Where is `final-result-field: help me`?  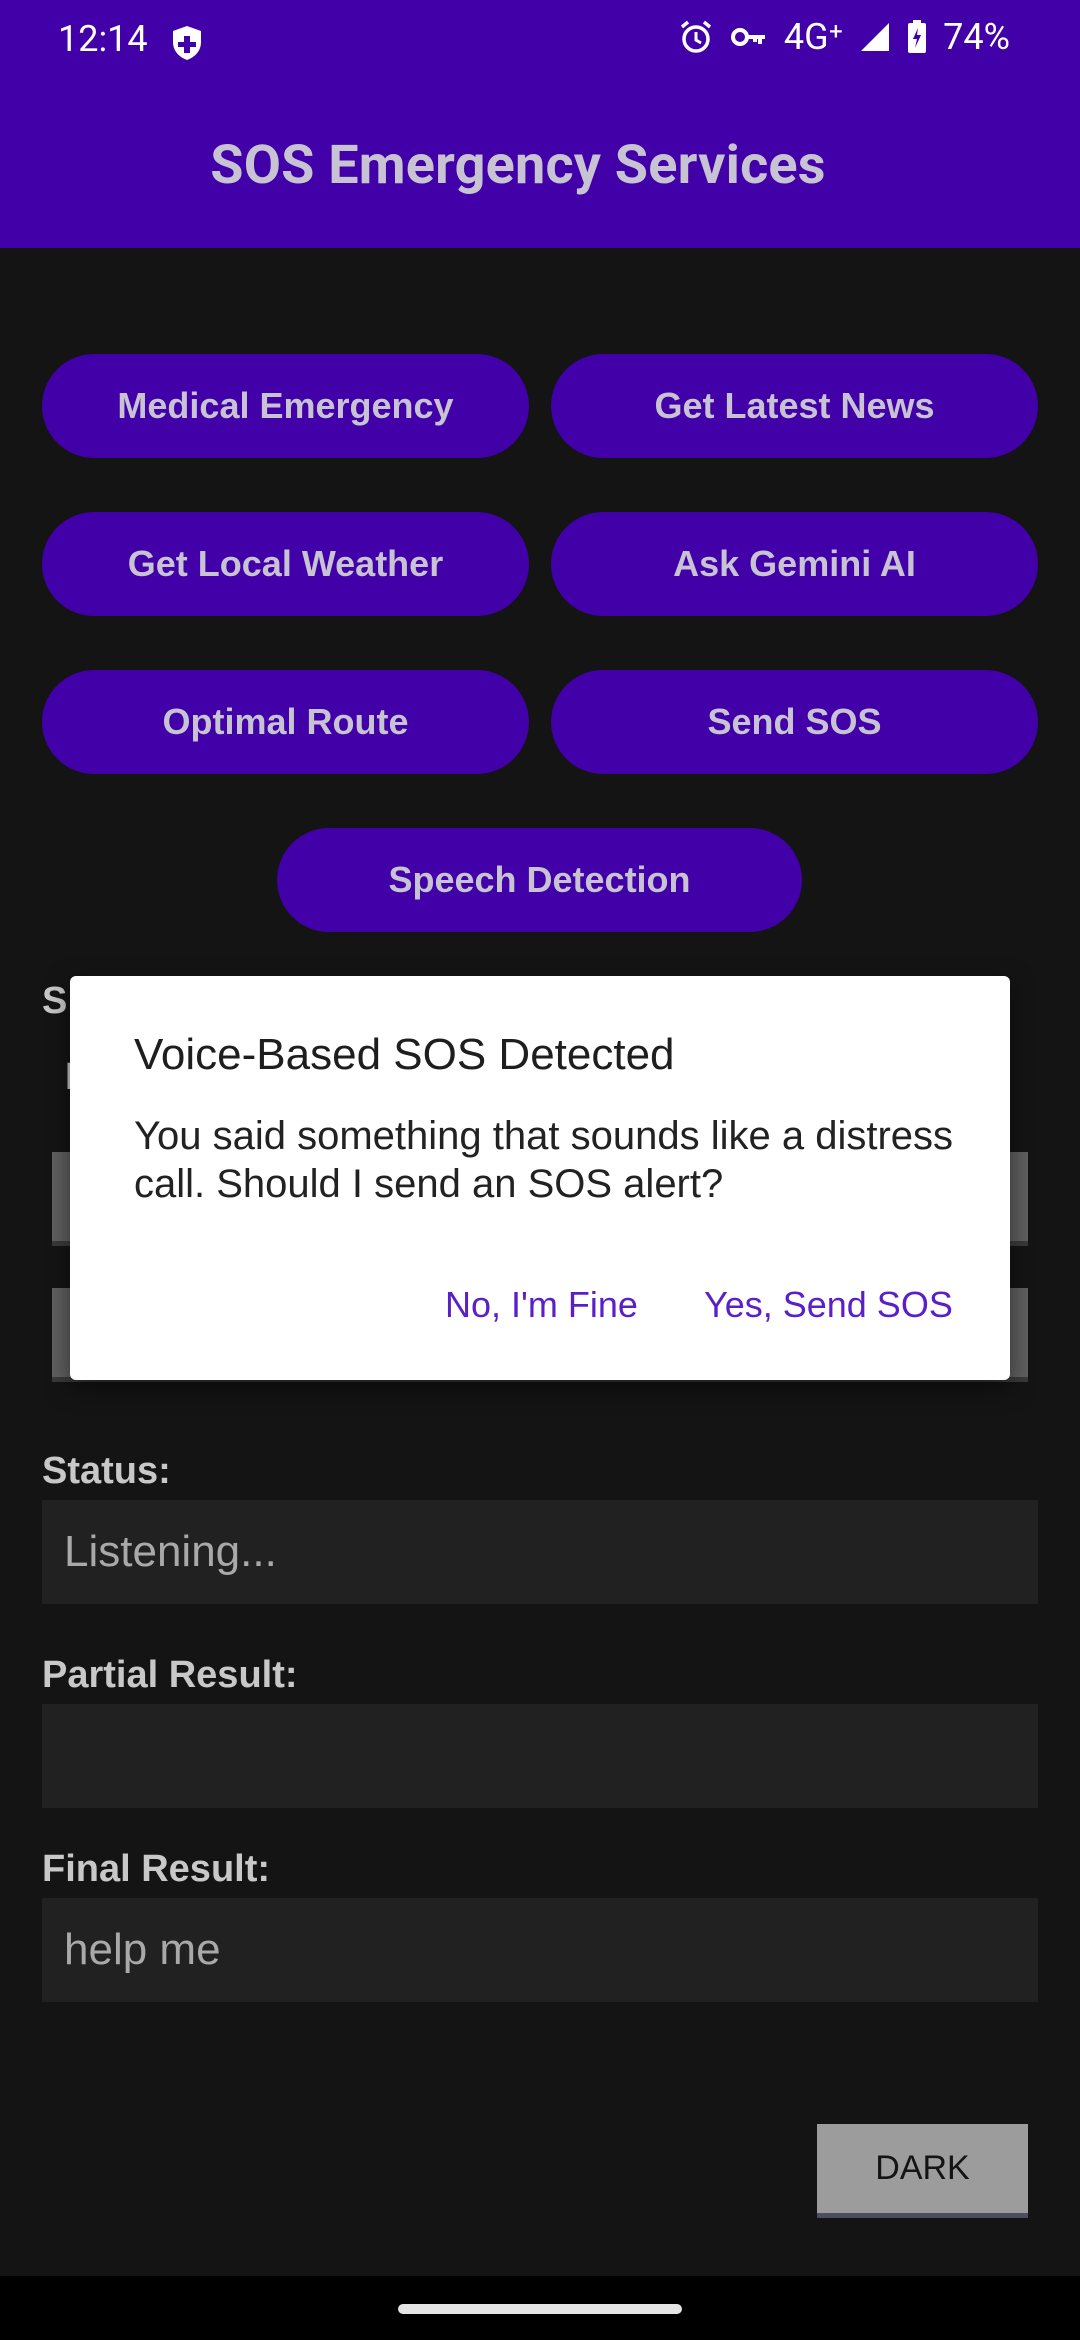 final-result-field: help me is located at coordinates (540, 1950).